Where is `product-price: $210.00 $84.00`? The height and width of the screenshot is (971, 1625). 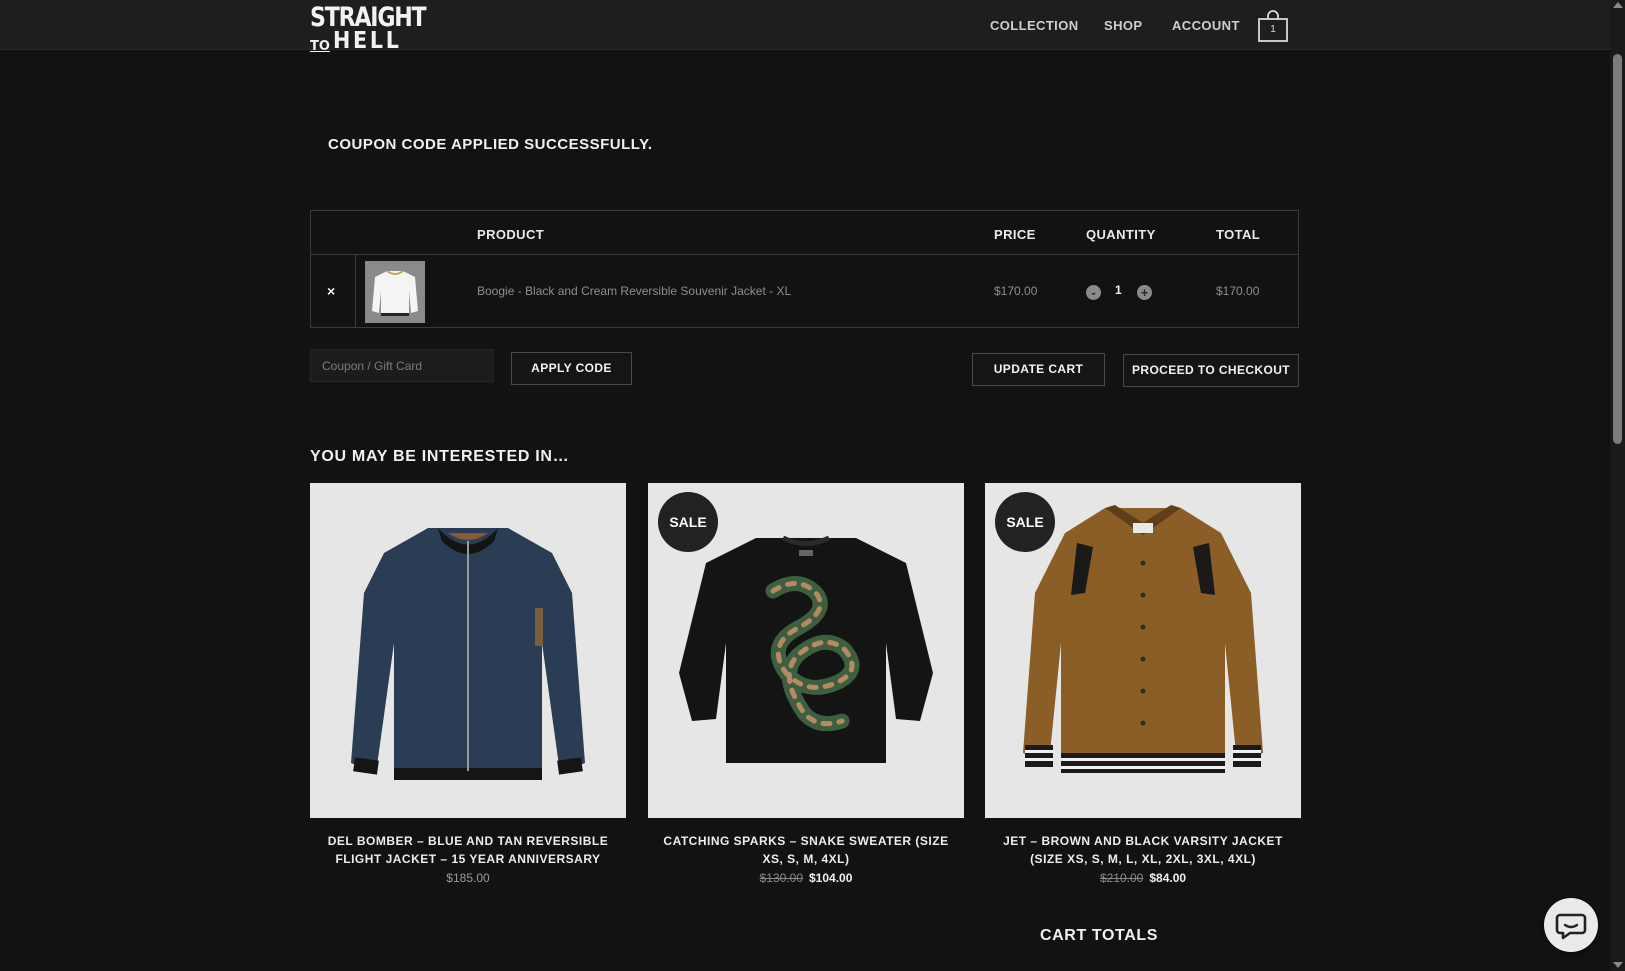
product-price: $210.00 $84.00 is located at coordinates (1143, 878).